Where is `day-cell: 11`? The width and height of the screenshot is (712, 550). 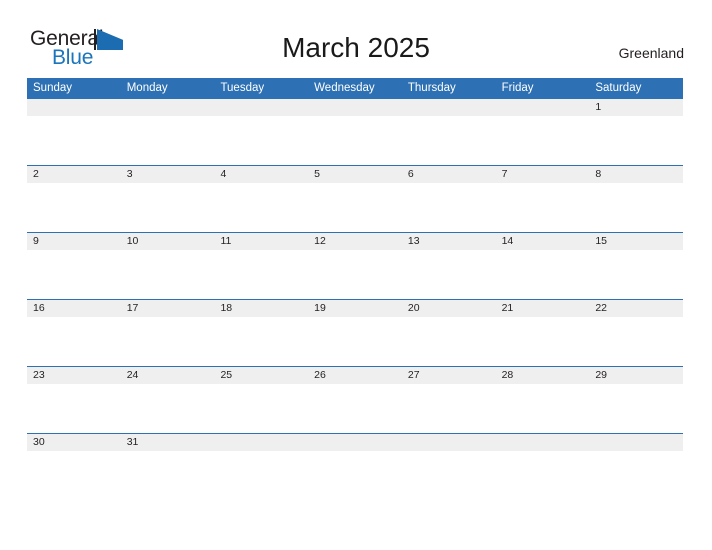
day-cell: 11 is located at coordinates (261, 241).